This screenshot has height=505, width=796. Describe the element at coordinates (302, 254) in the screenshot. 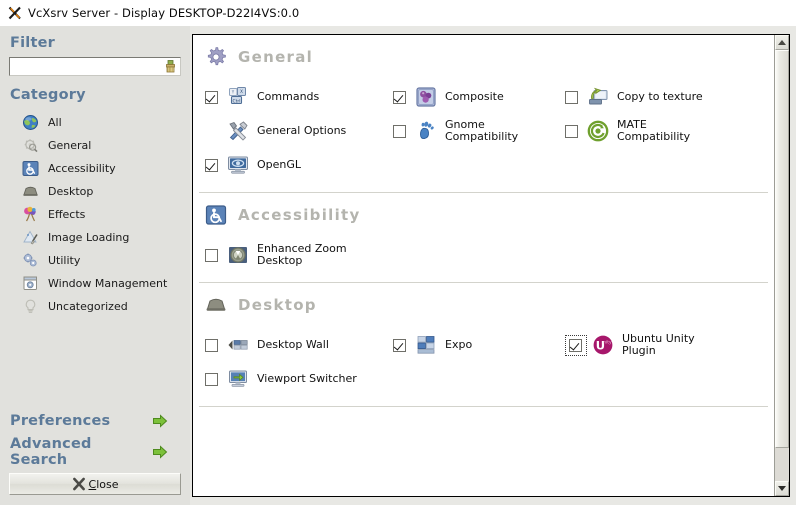

I see `plugin-label: Enhanced Zoom Desktop` at that location.